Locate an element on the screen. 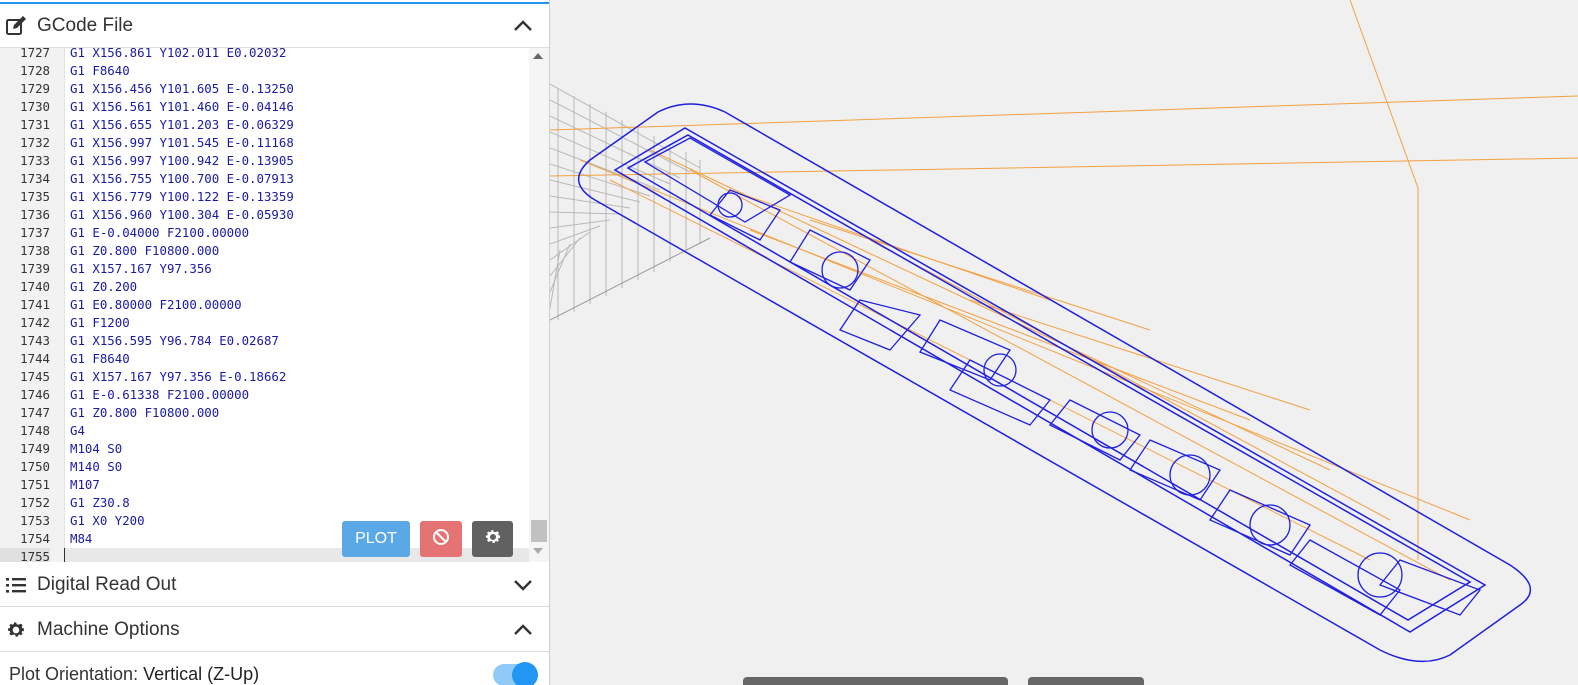  code-line: G1 X156.456 Y101.605 E-0.13250 is located at coordinates (182, 89).